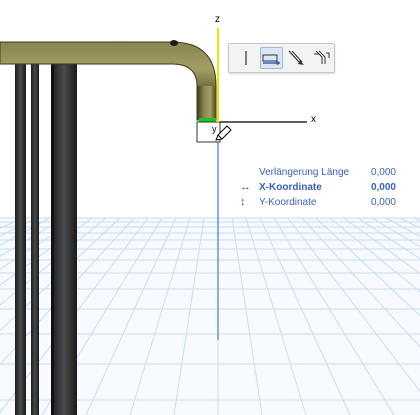  I want to click on pet-button-horizontal-edit, so click(271, 58).